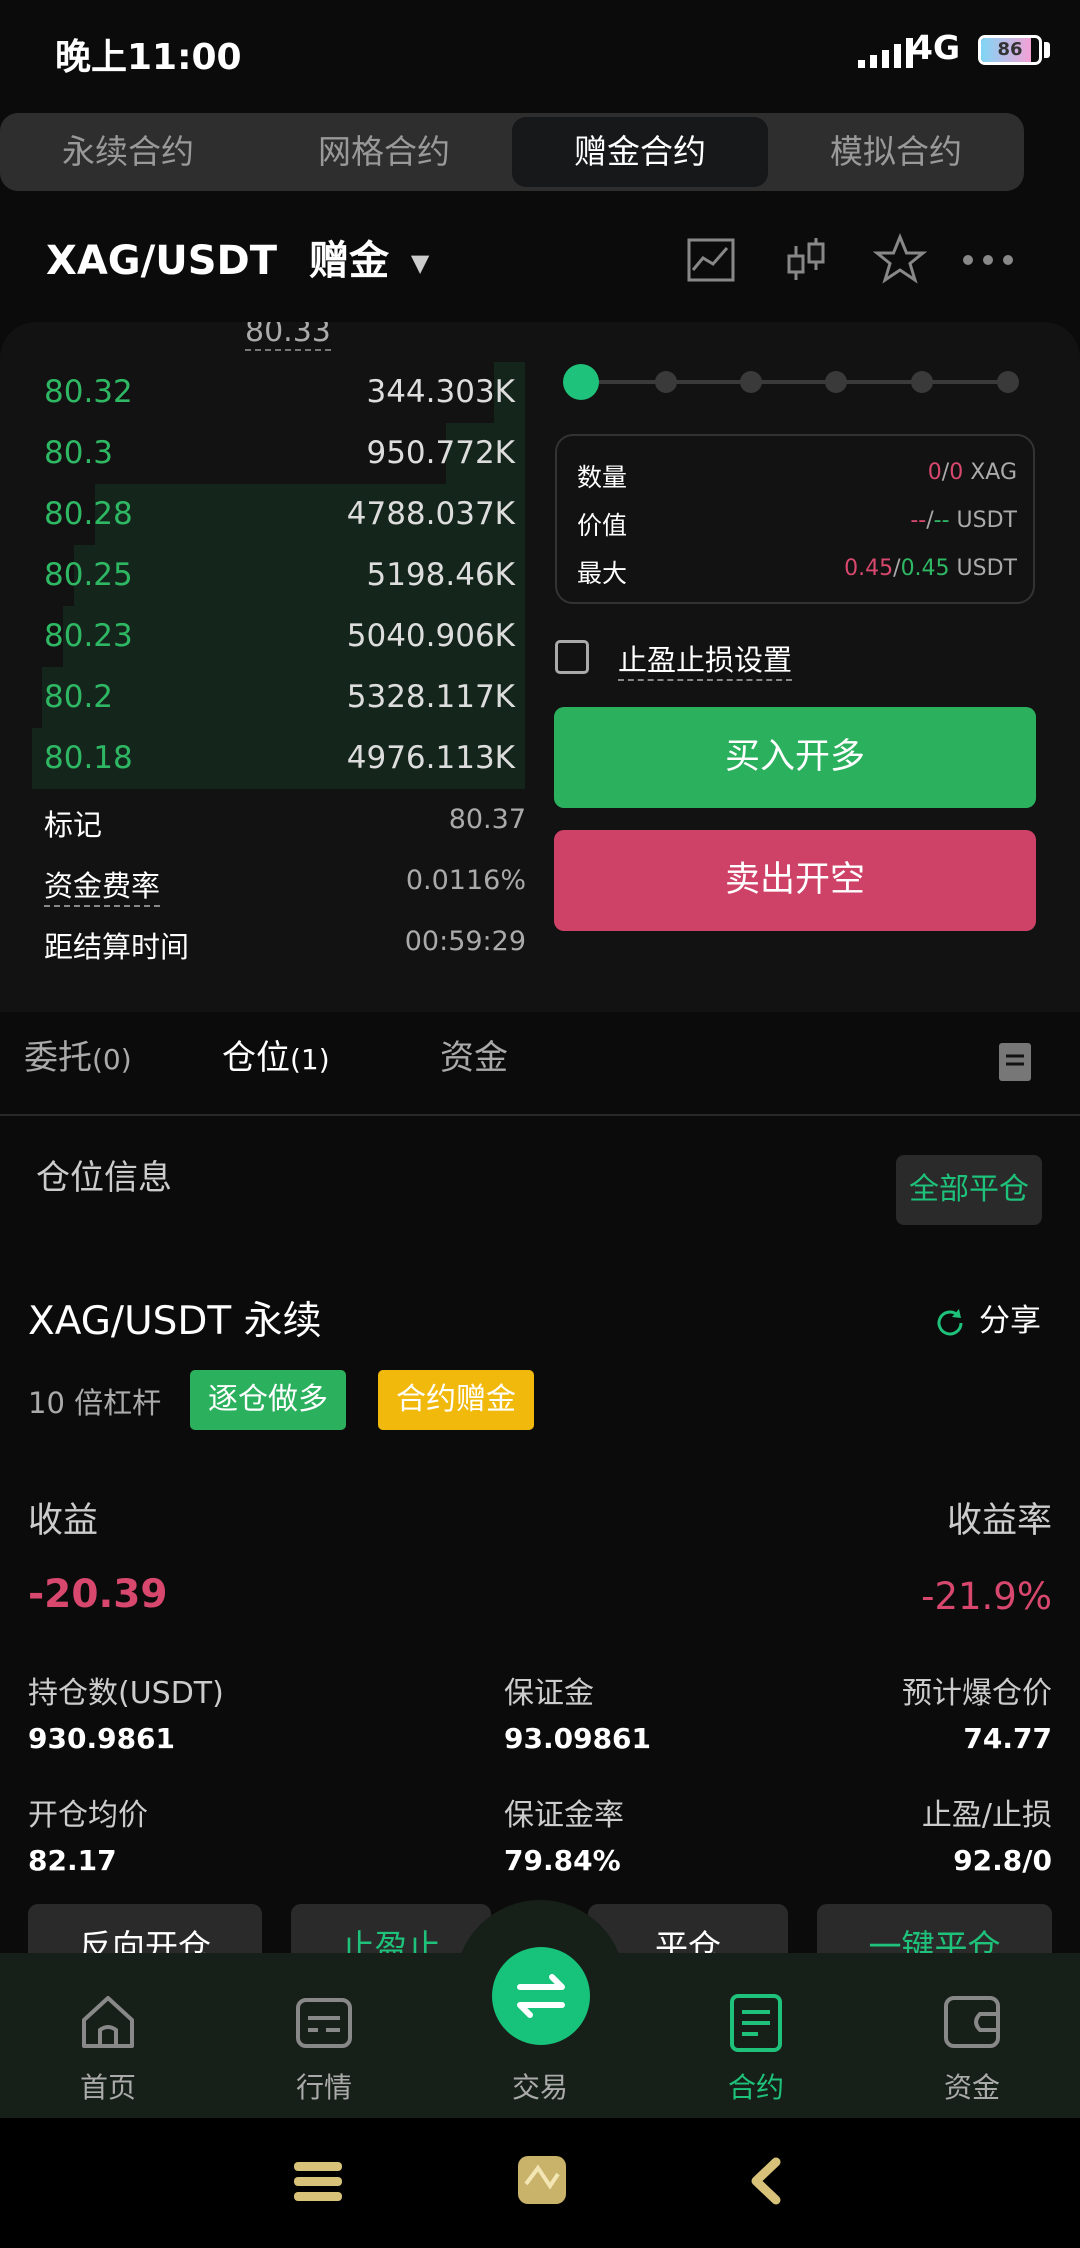 This screenshot has height=2248, width=1080. I want to click on value-value: --/-- USDT, so click(963, 520).